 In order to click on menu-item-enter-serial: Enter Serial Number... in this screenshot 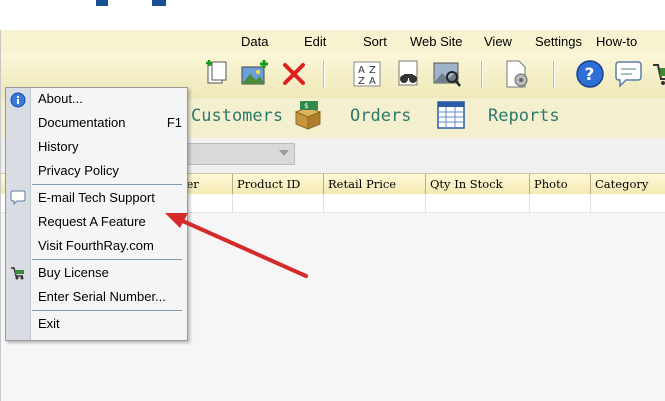, I will do `click(110, 297)`.